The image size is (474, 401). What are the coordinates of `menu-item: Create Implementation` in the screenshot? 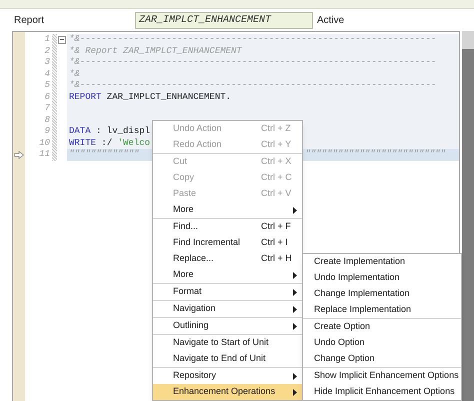 It's located at (382, 262).